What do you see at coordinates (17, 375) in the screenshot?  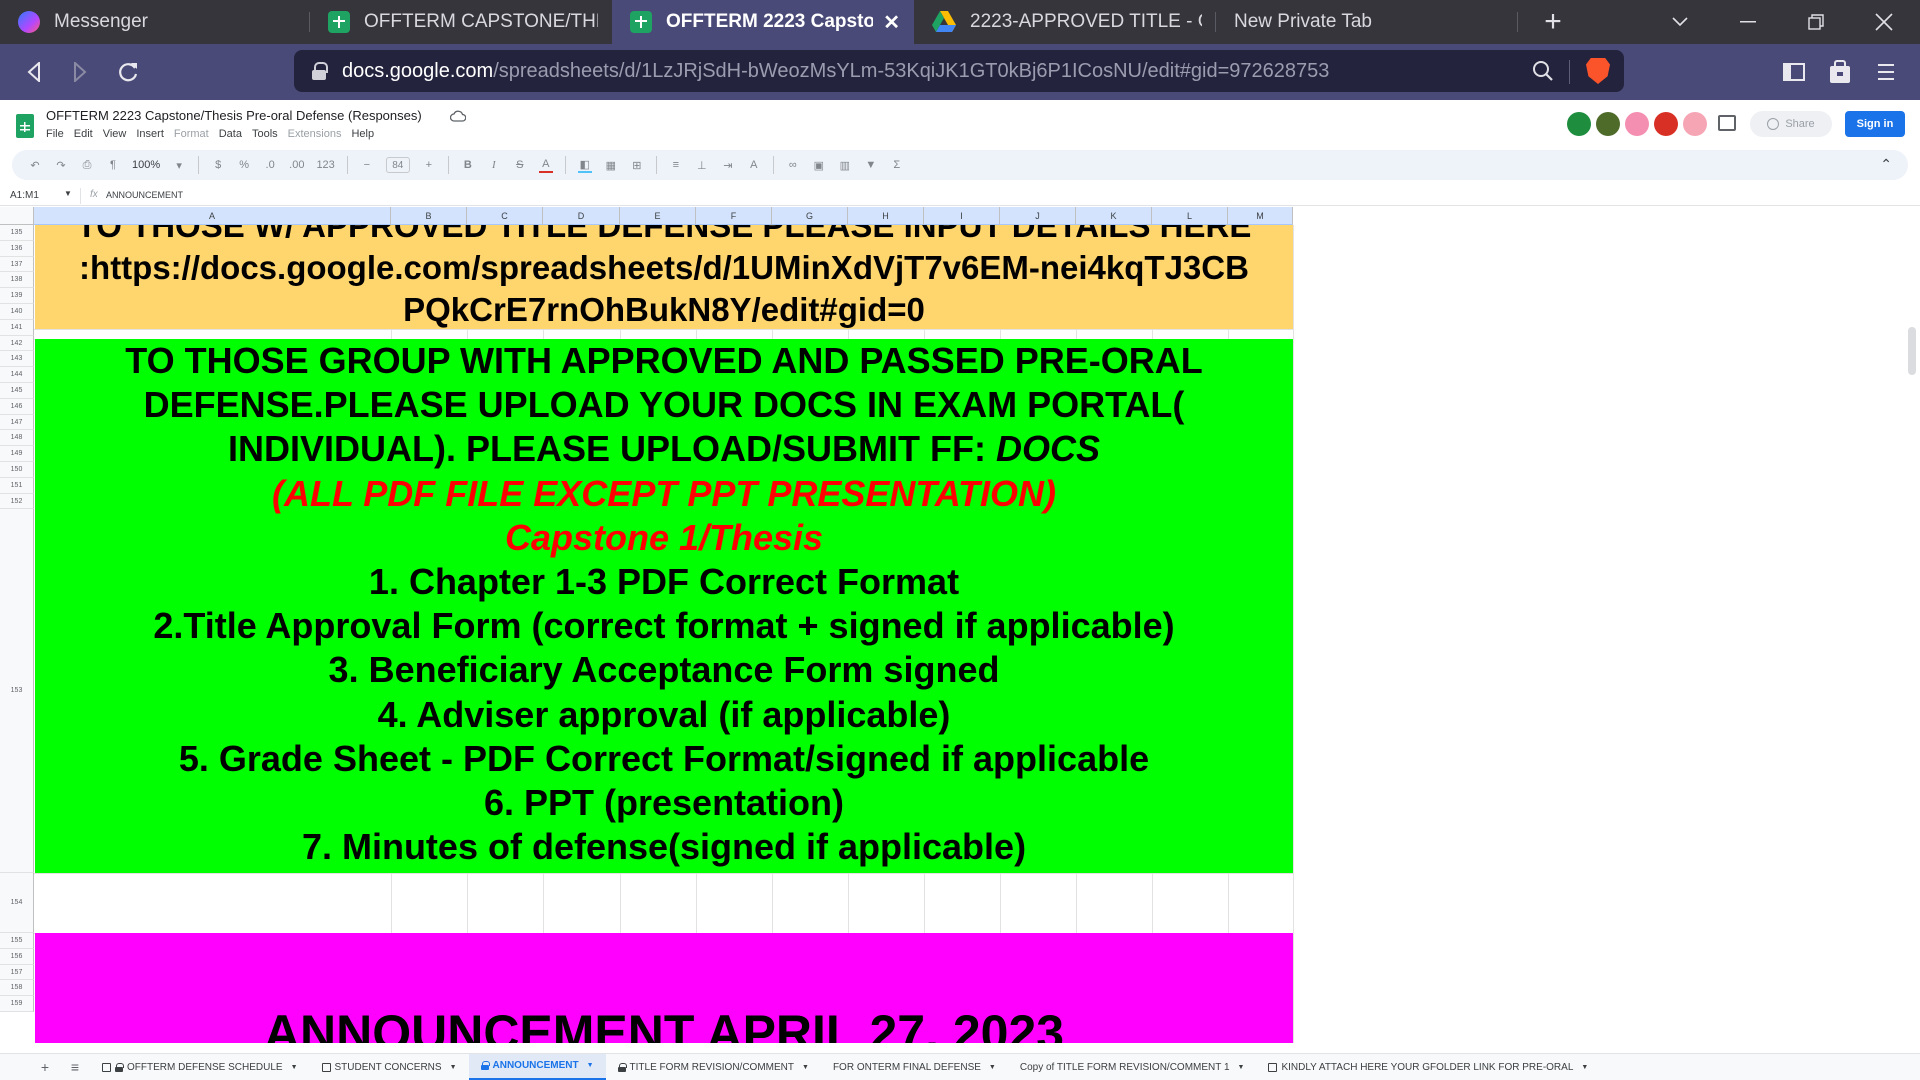 I see `row-header: 144` at bounding box center [17, 375].